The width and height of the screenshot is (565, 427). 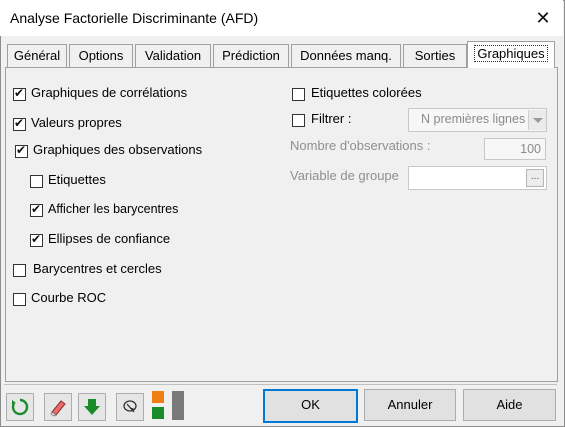 What do you see at coordinates (435, 55) in the screenshot?
I see `tab-outputs: Sorties` at bounding box center [435, 55].